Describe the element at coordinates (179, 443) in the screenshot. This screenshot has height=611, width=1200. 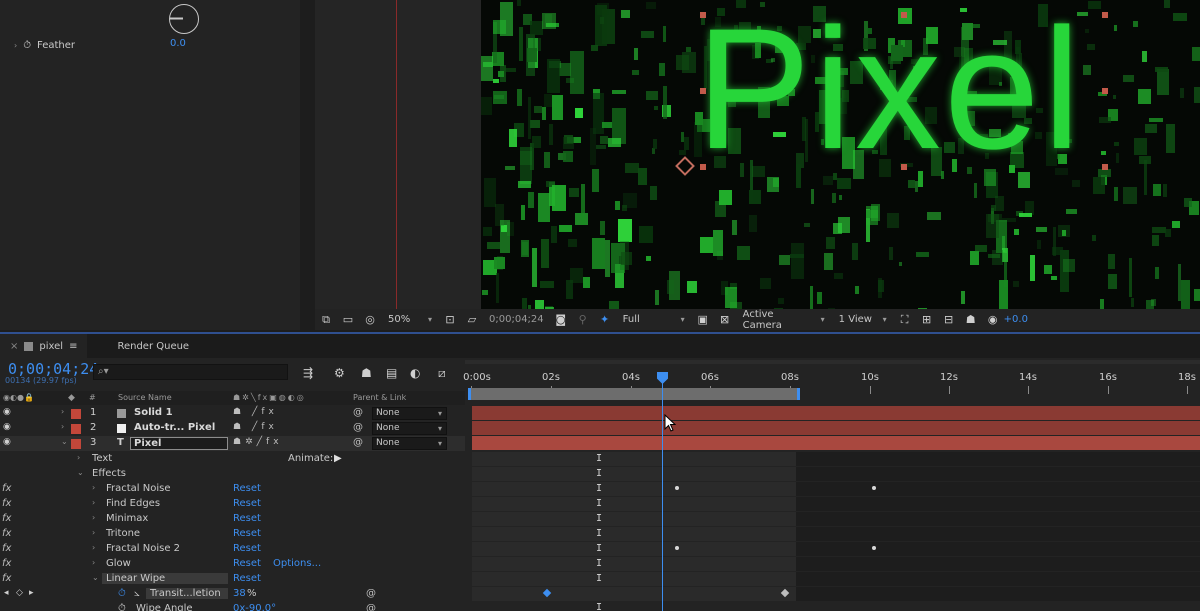
I see `layer-name-edit-field: Pixel` at that location.